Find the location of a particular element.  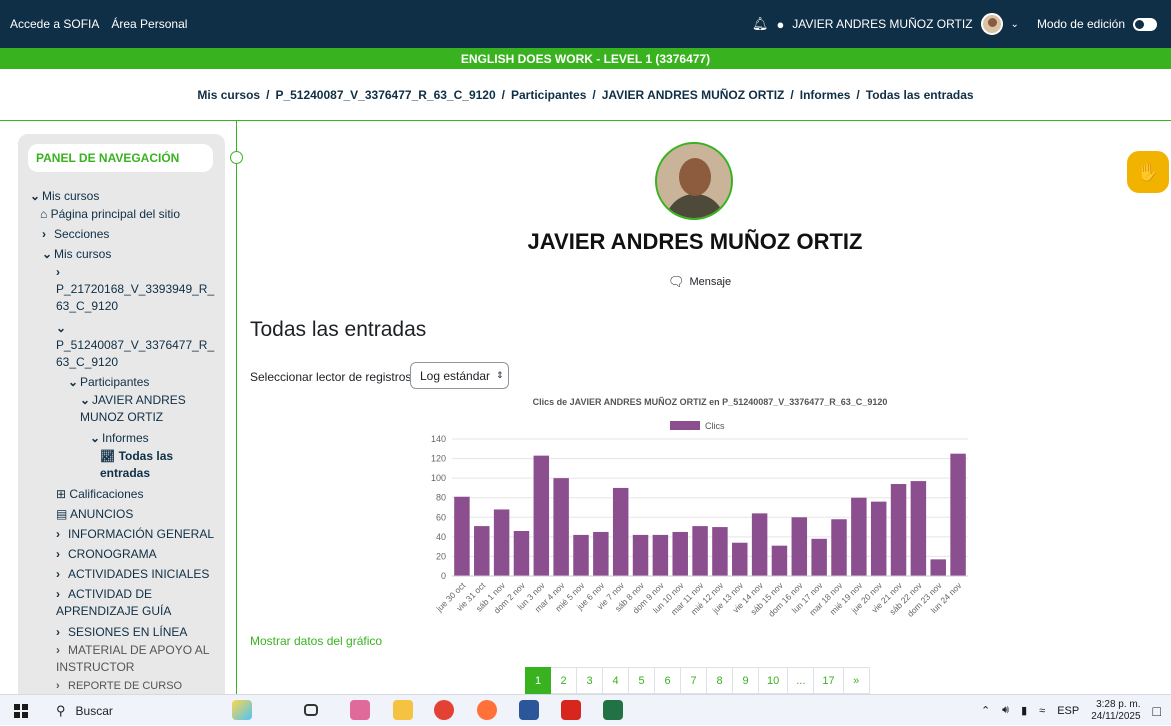

avatar is located at coordinates (991, 24).